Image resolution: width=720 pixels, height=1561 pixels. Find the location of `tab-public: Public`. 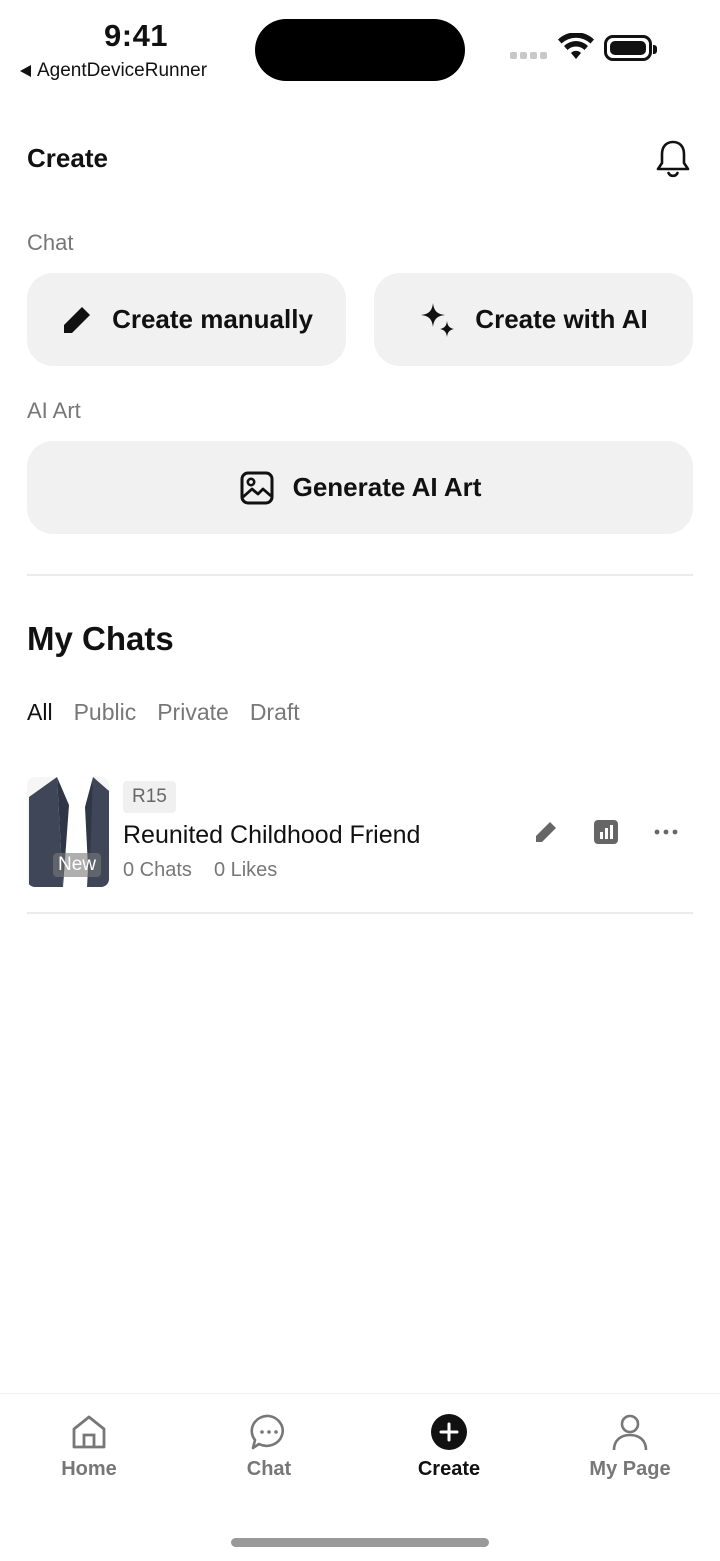

tab-public: Public is located at coordinates (105, 712).